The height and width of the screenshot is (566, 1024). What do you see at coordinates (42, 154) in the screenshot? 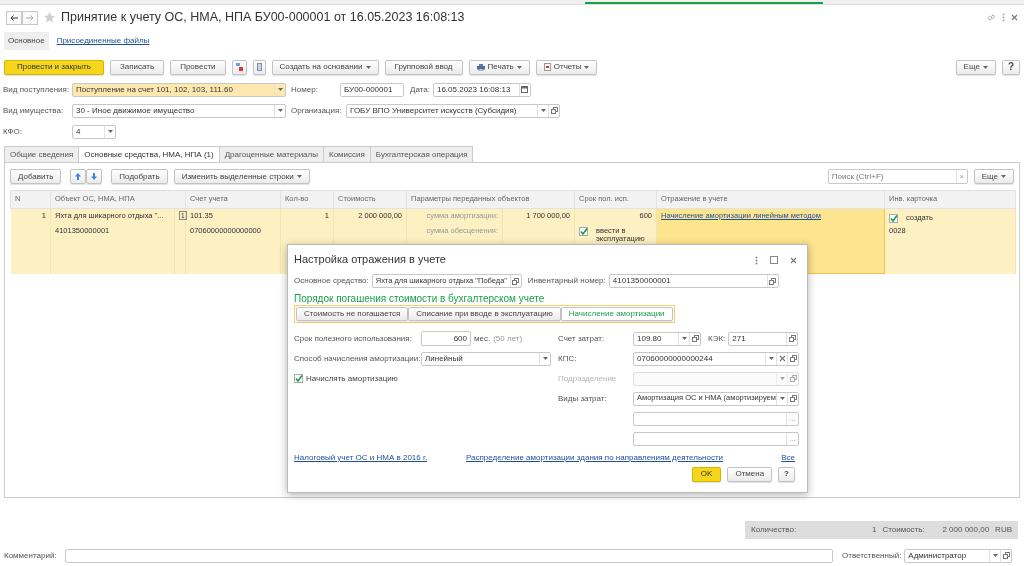
I see `tab: Общие сведения` at bounding box center [42, 154].